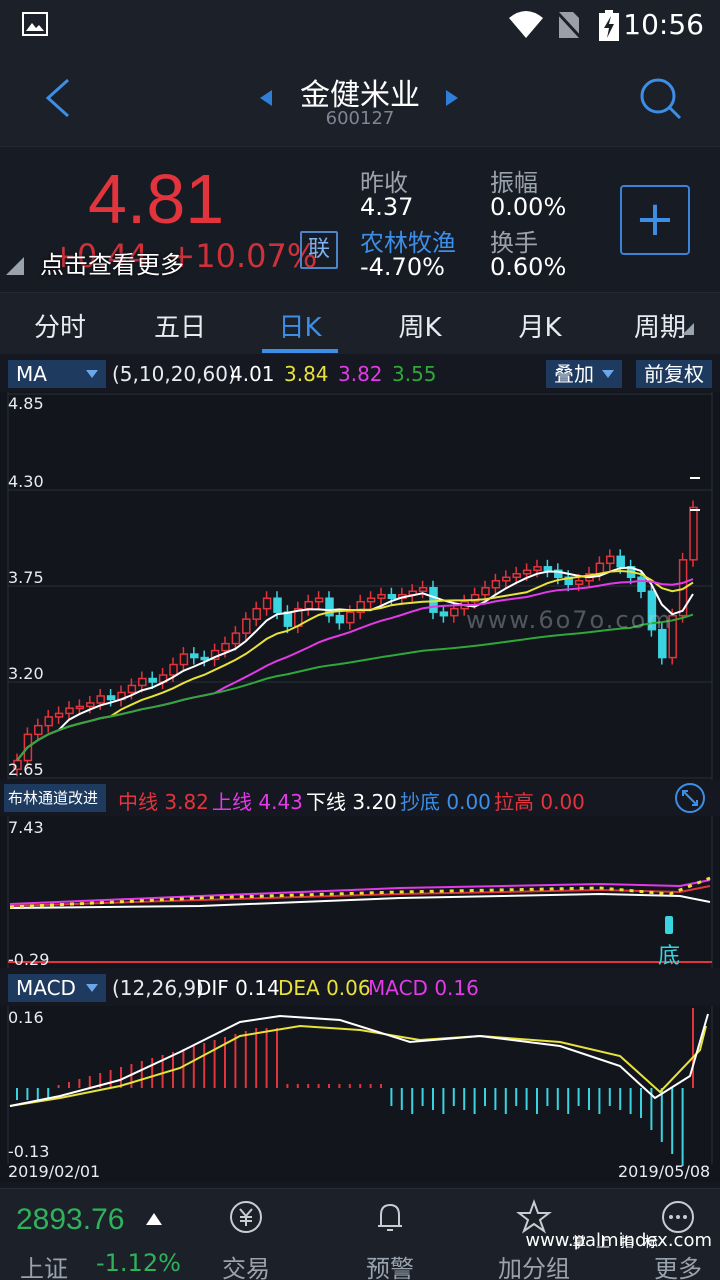 The height and width of the screenshot is (1280, 720). Describe the element at coordinates (163, 802) in the screenshot. I see `boll-mid: 中线 3.82` at that location.